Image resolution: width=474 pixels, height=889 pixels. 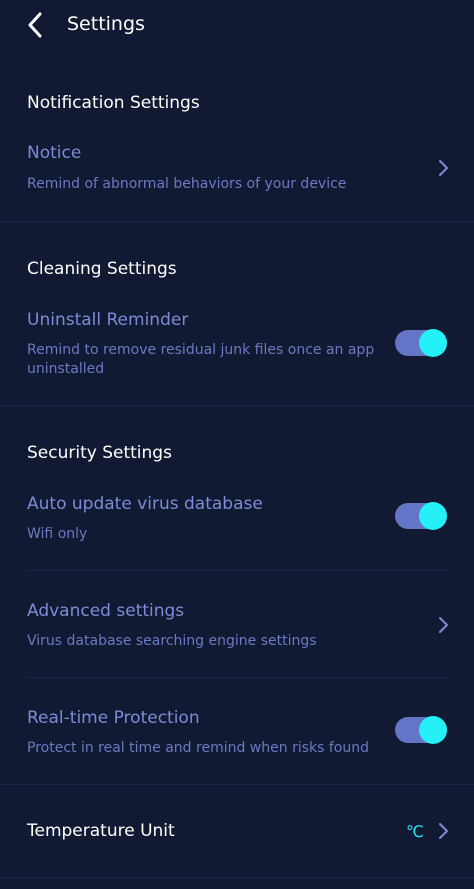 I want to click on row-title: Uninstall Reminder, so click(x=108, y=320).